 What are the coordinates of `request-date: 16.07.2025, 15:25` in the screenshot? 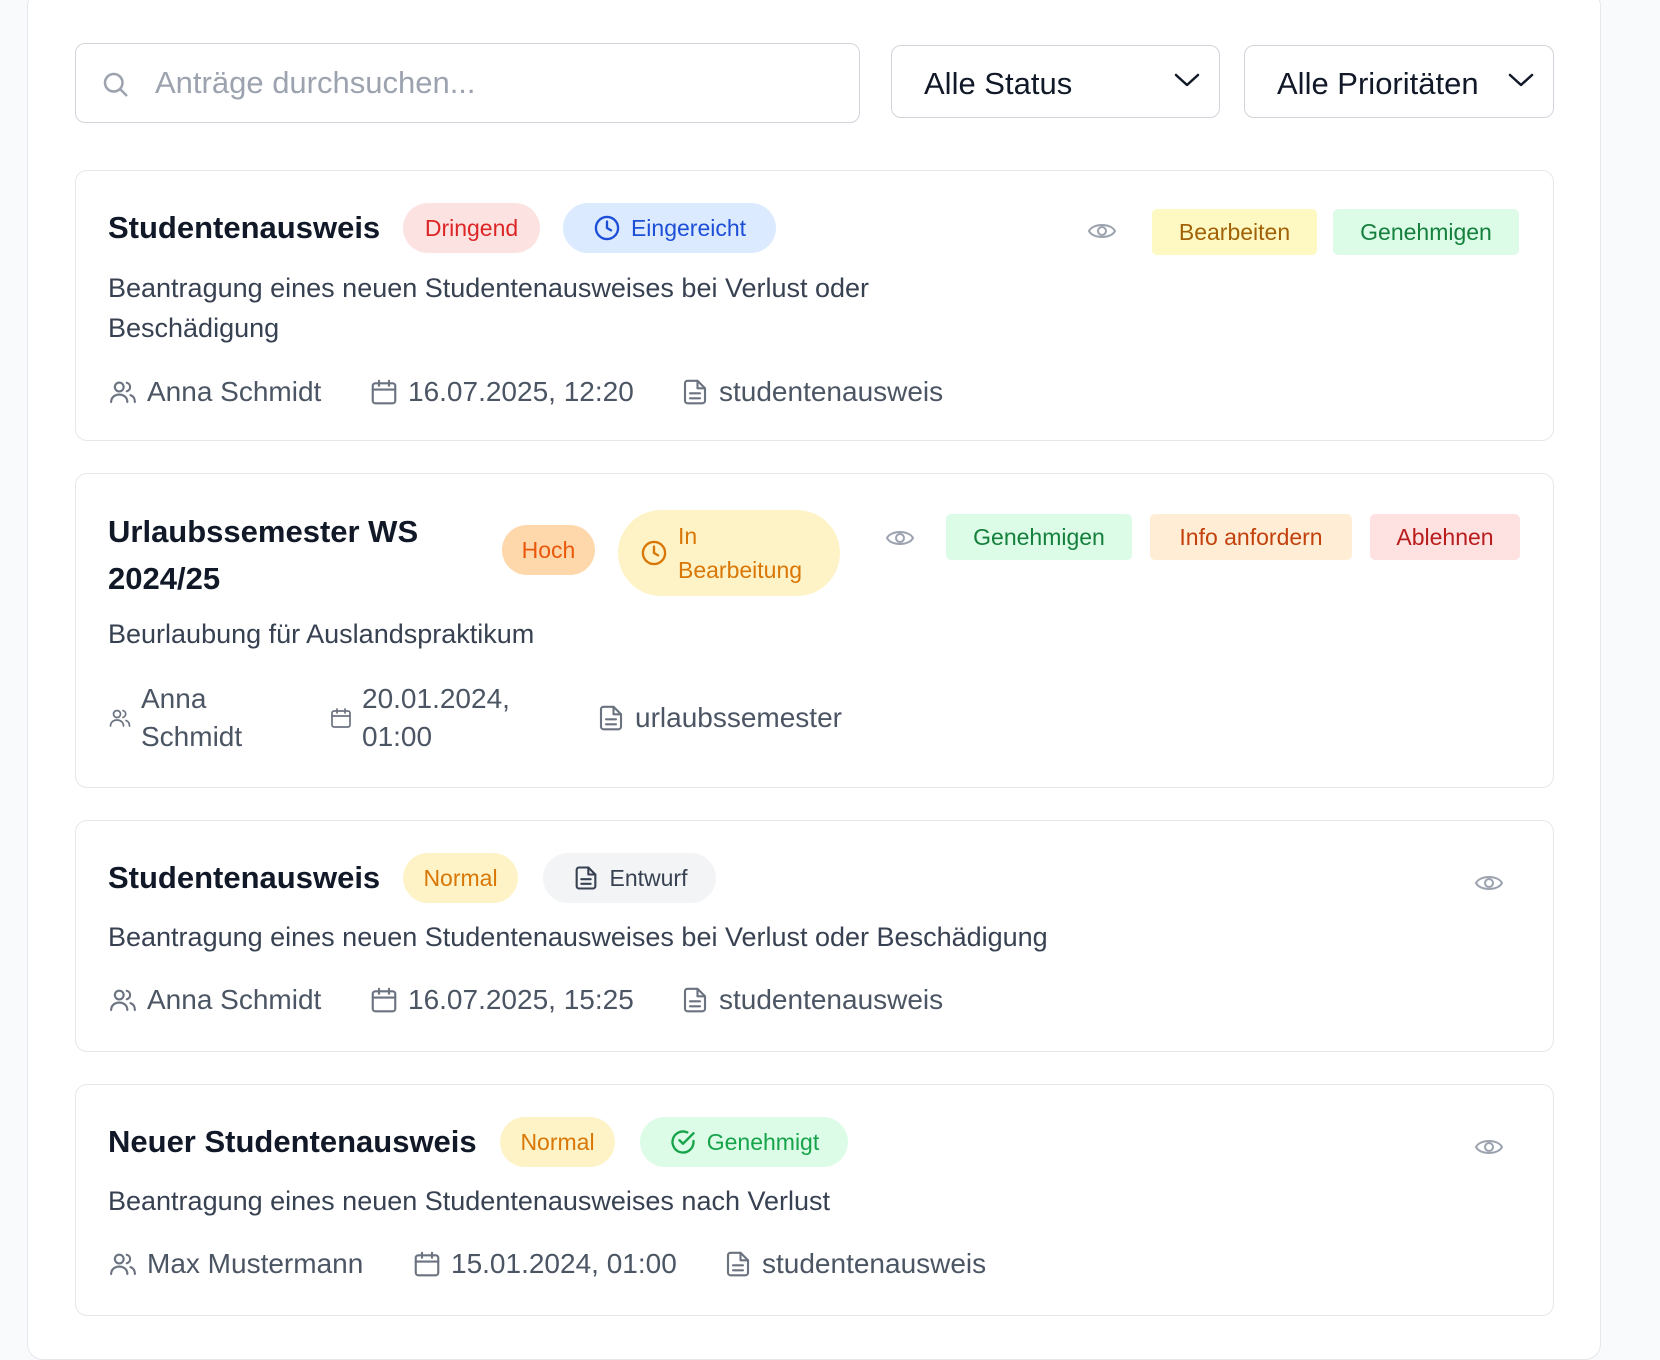 It's located at (501, 1000).